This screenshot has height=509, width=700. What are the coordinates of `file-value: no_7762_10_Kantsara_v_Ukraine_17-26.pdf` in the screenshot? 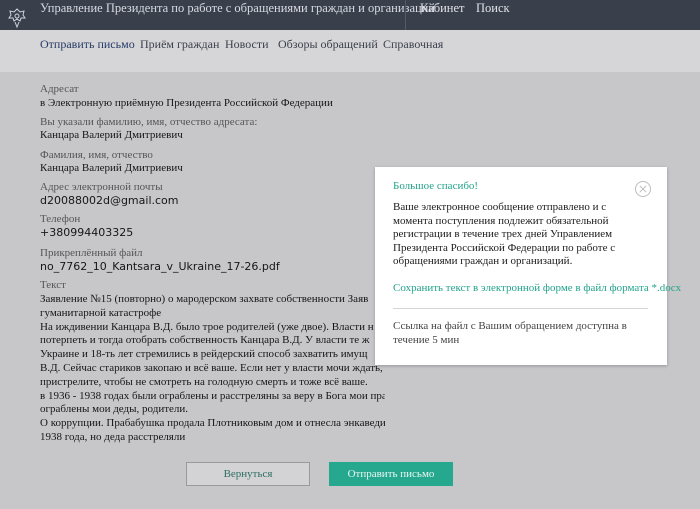 It's located at (160, 266).